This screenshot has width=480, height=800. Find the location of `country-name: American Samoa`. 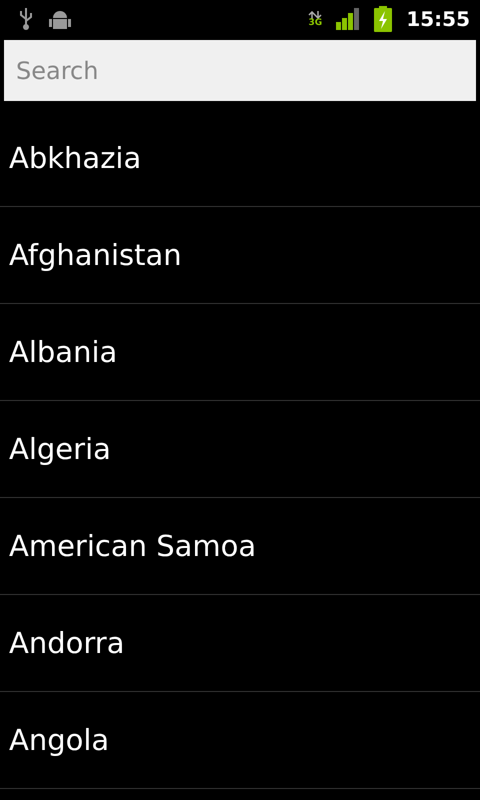

country-name: American Samoa is located at coordinates (132, 546).